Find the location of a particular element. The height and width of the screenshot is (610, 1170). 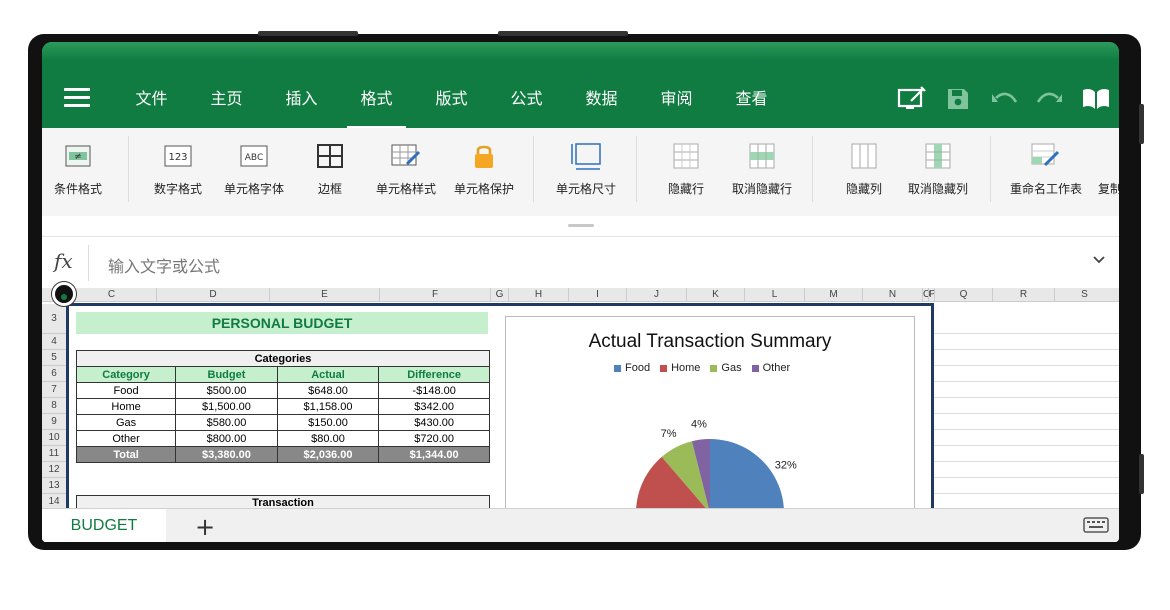

tab-formulas: 公式 is located at coordinates (526, 104).